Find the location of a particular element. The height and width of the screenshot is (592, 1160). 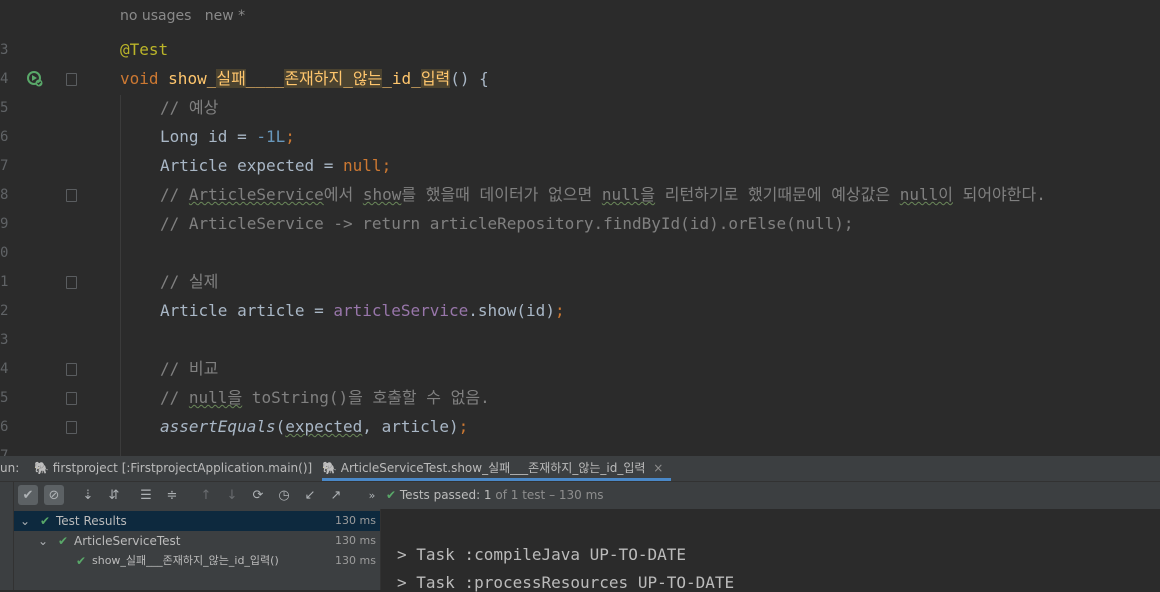

show-passed-button: ✔ is located at coordinates (28, 495).